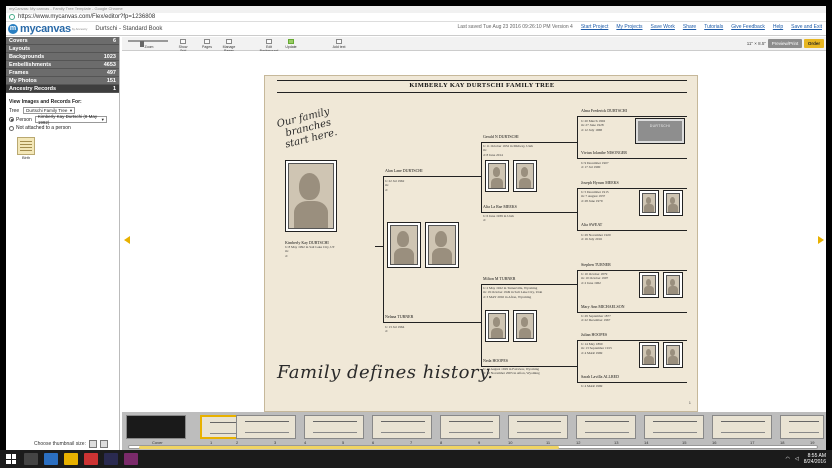 Image resolution: width=832 pixels, height=468 pixels. I want to click on clock: 8:55 AM 8/24/2016, so click(815, 459).